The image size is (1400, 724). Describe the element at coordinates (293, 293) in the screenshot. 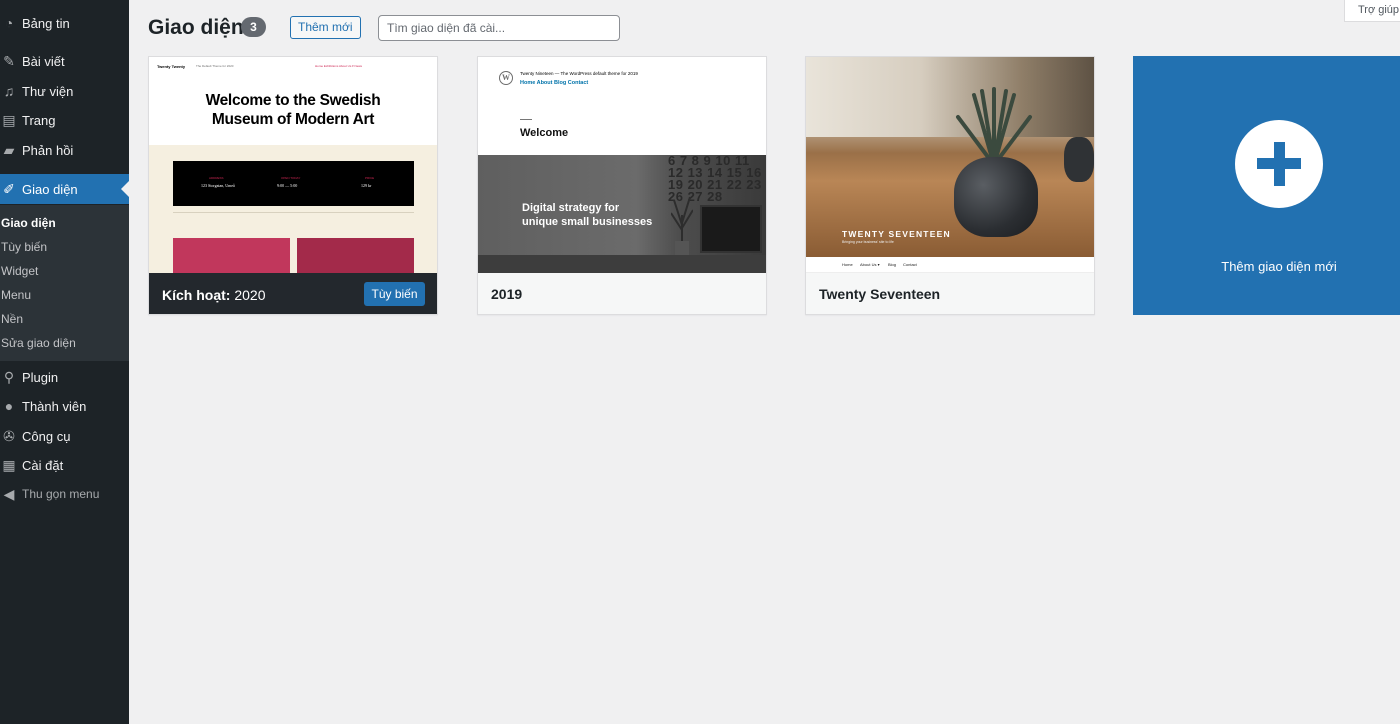

I see `active-theme-bar: Kích hoạt: 2020 Tùy biến` at that location.